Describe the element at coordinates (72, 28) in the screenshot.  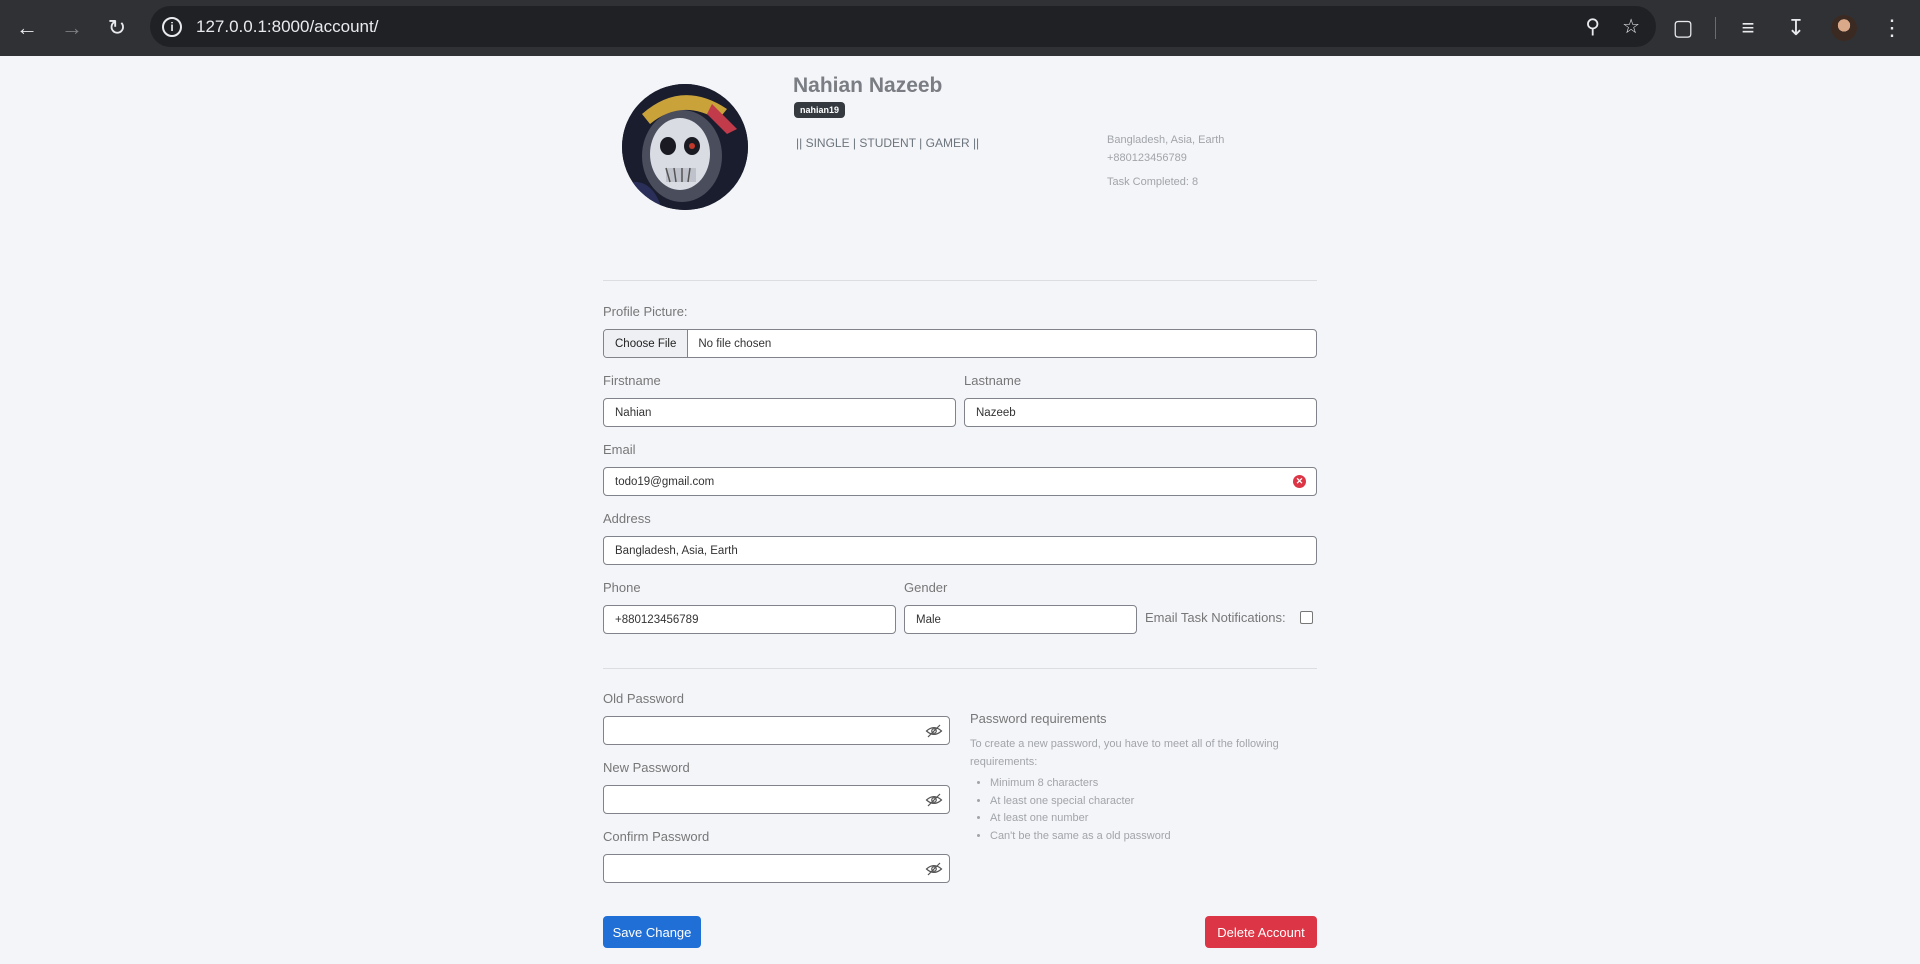
I see `forward-arrow-icon: →` at that location.